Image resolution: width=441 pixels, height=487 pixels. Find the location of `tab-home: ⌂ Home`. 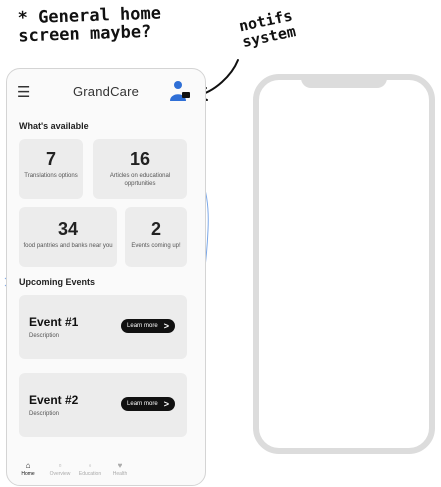

tab-home: ⌂ Home is located at coordinates (28, 469).